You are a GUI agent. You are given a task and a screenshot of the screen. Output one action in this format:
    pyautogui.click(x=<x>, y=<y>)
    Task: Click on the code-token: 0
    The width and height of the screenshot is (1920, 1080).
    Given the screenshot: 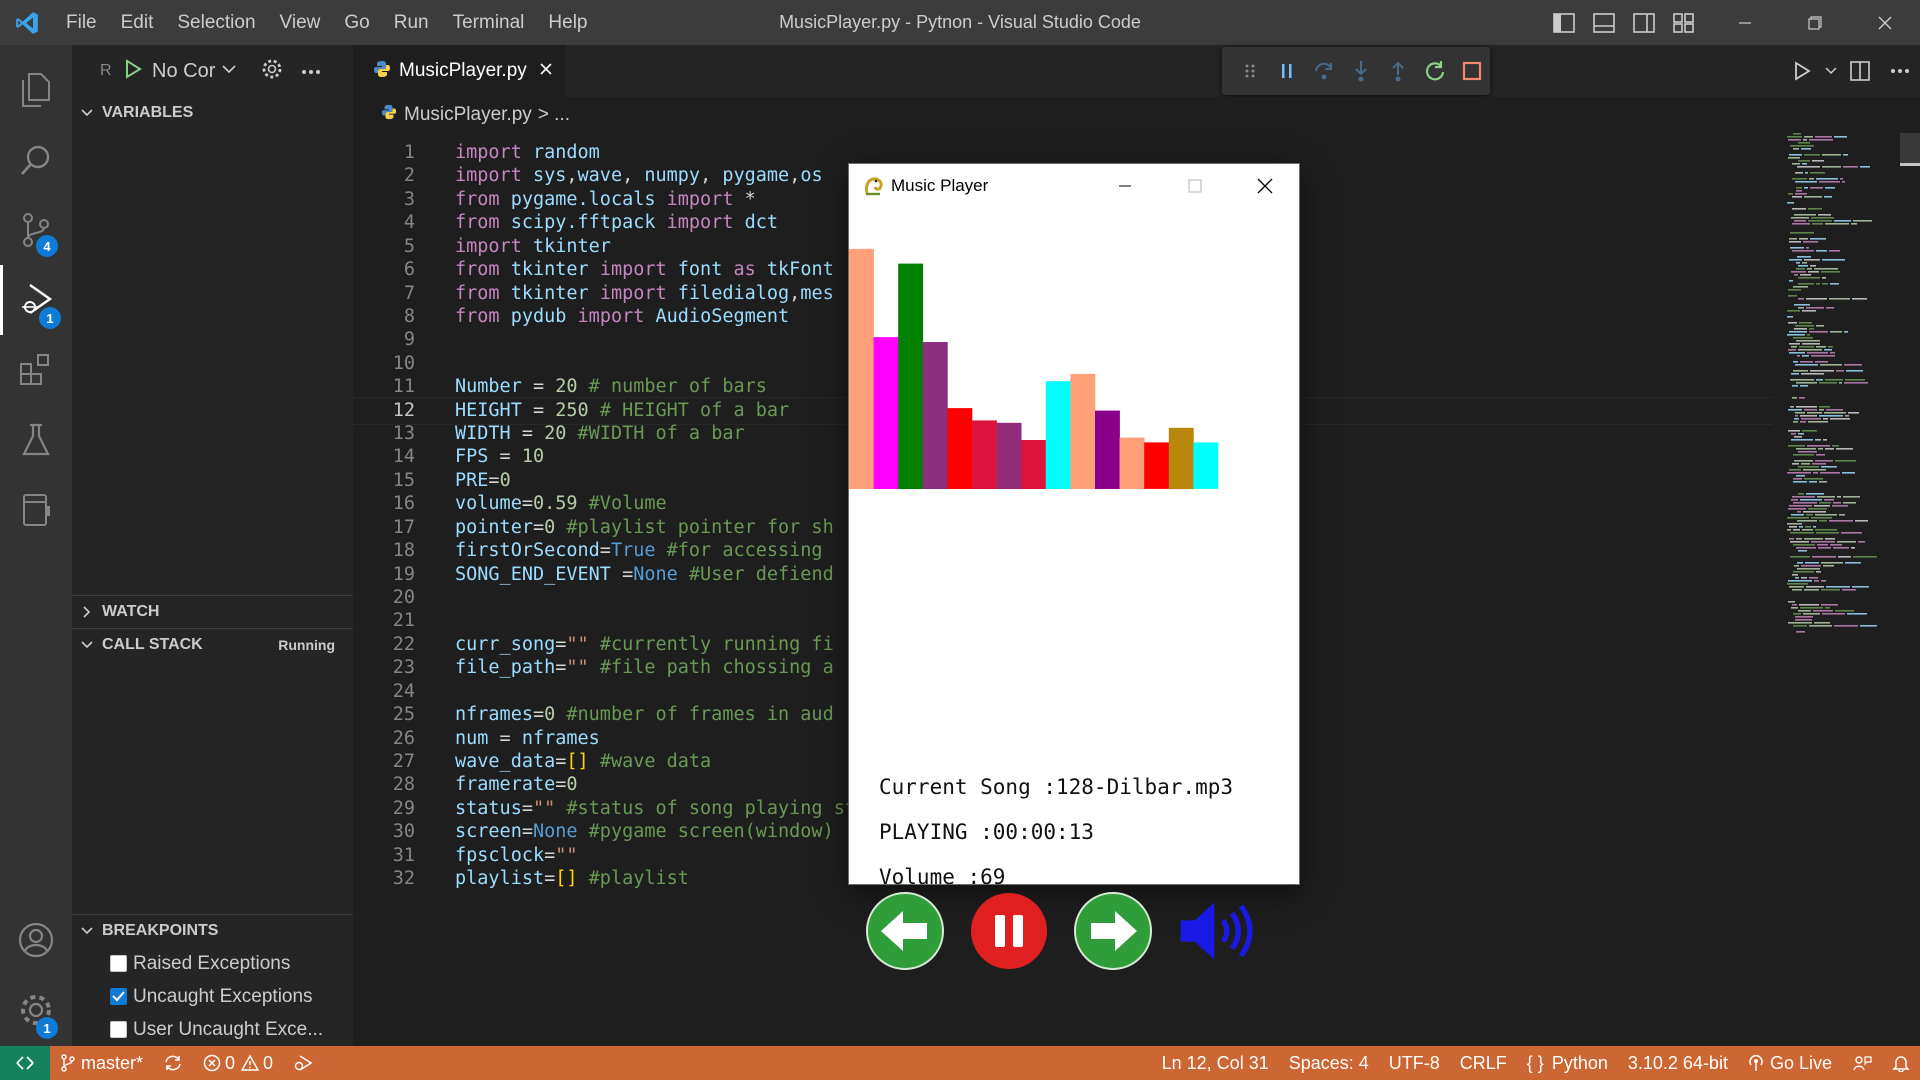 What is the action you would take?
    pyautogui.click(x=550, y=527)
    